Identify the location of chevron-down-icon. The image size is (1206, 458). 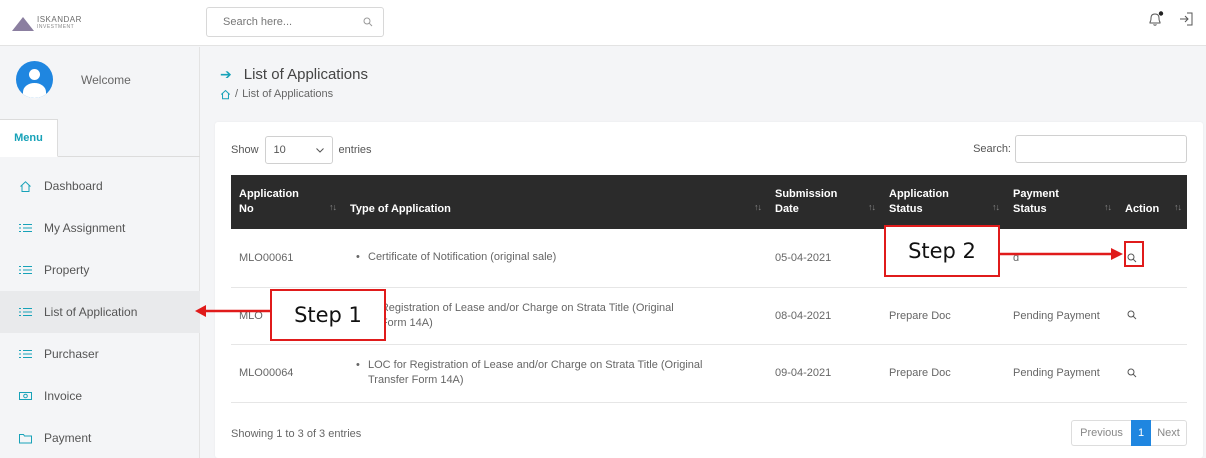
(319, 150).